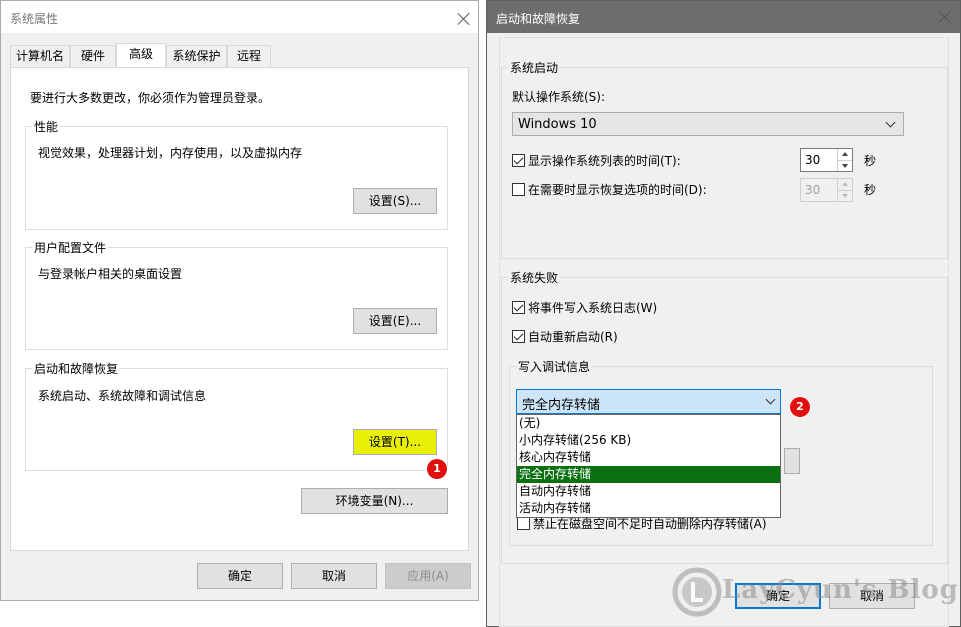 The width and height of the screenshot is (961, 627). Describe the element at coordinates (648, 491) in the screenshot. I see `dropdown-option-automatic: 自动内存转储` at that location.